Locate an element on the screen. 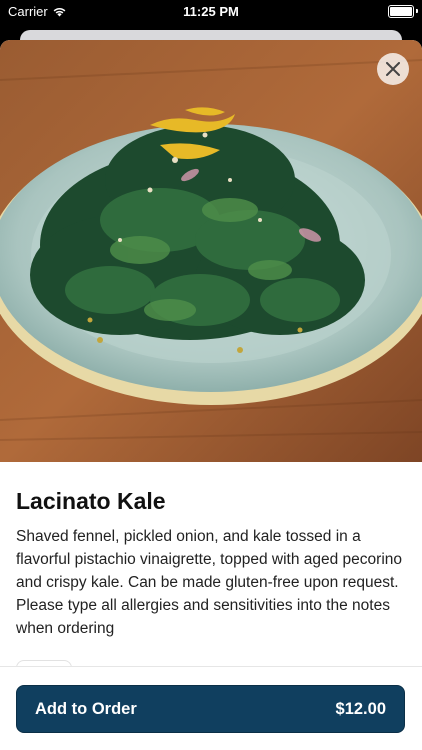 Image resolution: width=422 pixels, height=750 pixels. item-price: $12.00 is located at coordinates (360, 708).